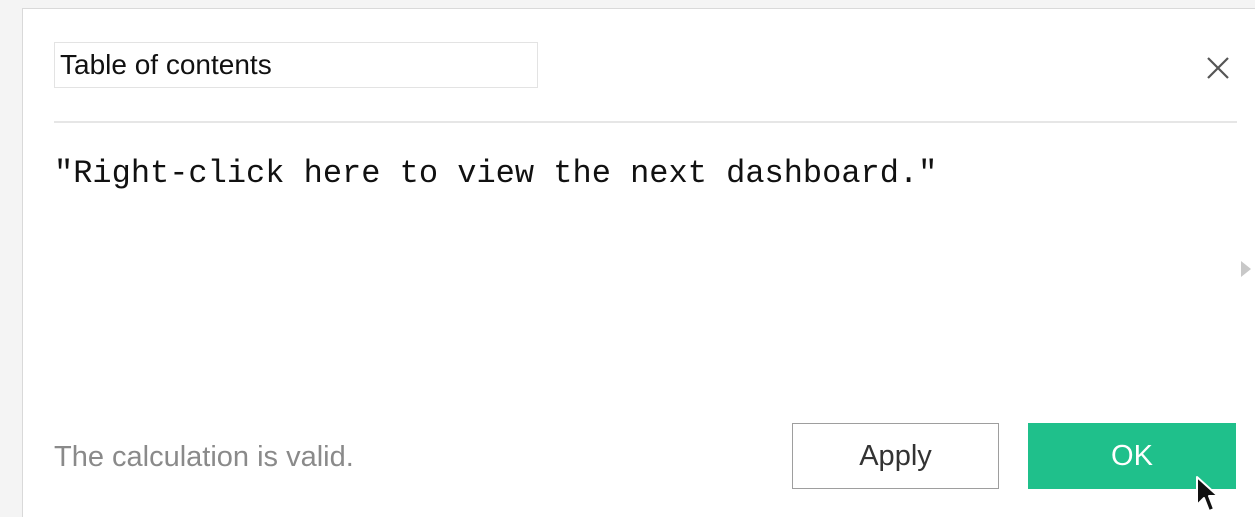 The height and width of the screenshot is (517, 1255). I want to click on close-button, so click(1218, 68).